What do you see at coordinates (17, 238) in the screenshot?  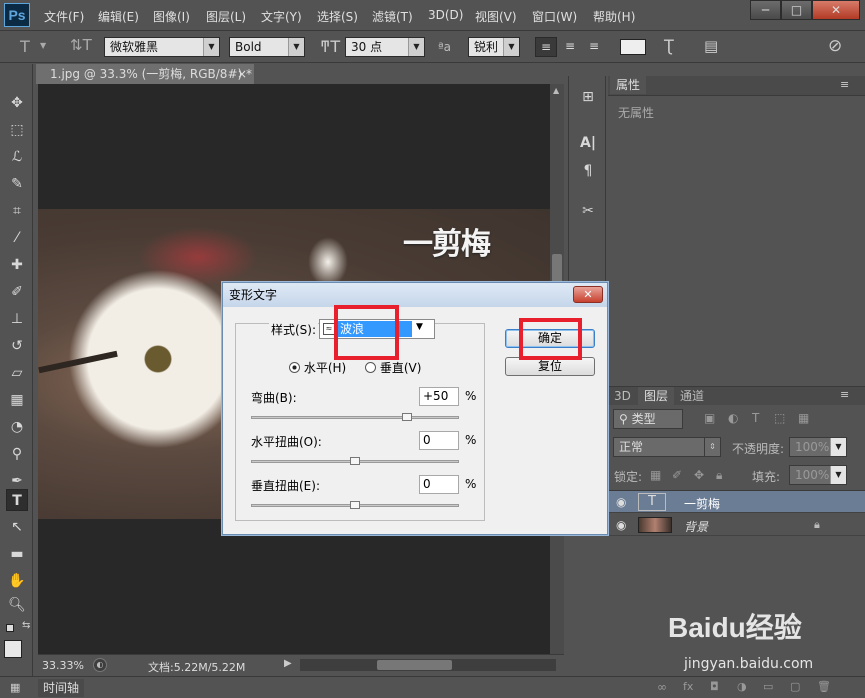 I see `eyedropper-tool-icon: ⁄` at bounding box center [17, 238].